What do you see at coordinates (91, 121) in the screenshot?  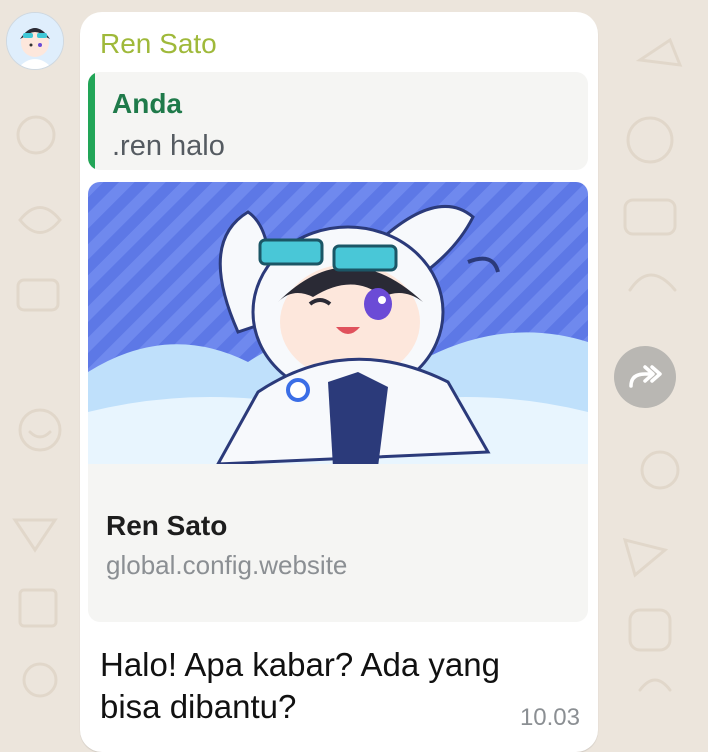 I see `quote-bar` at bounding box center [91, 121].